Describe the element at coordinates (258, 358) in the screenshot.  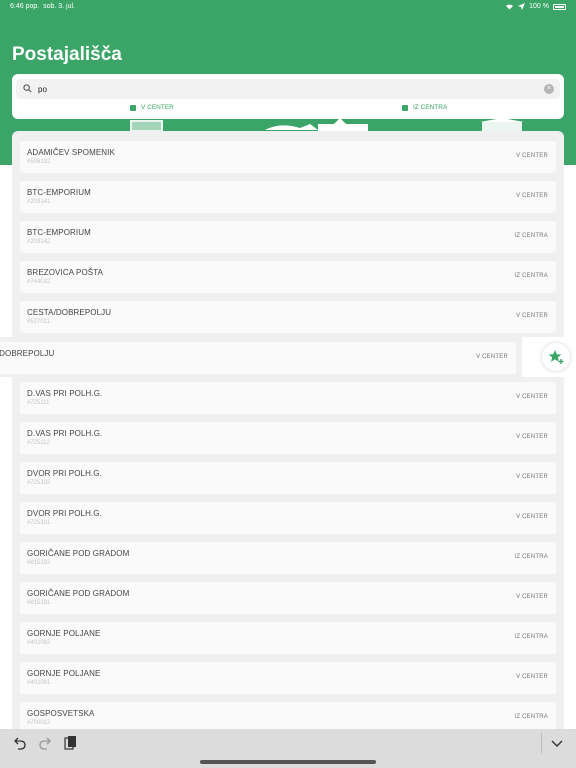
I see `list-item-swiped: TA/DOBREPOLJU 7012 V CENTER` at that location.